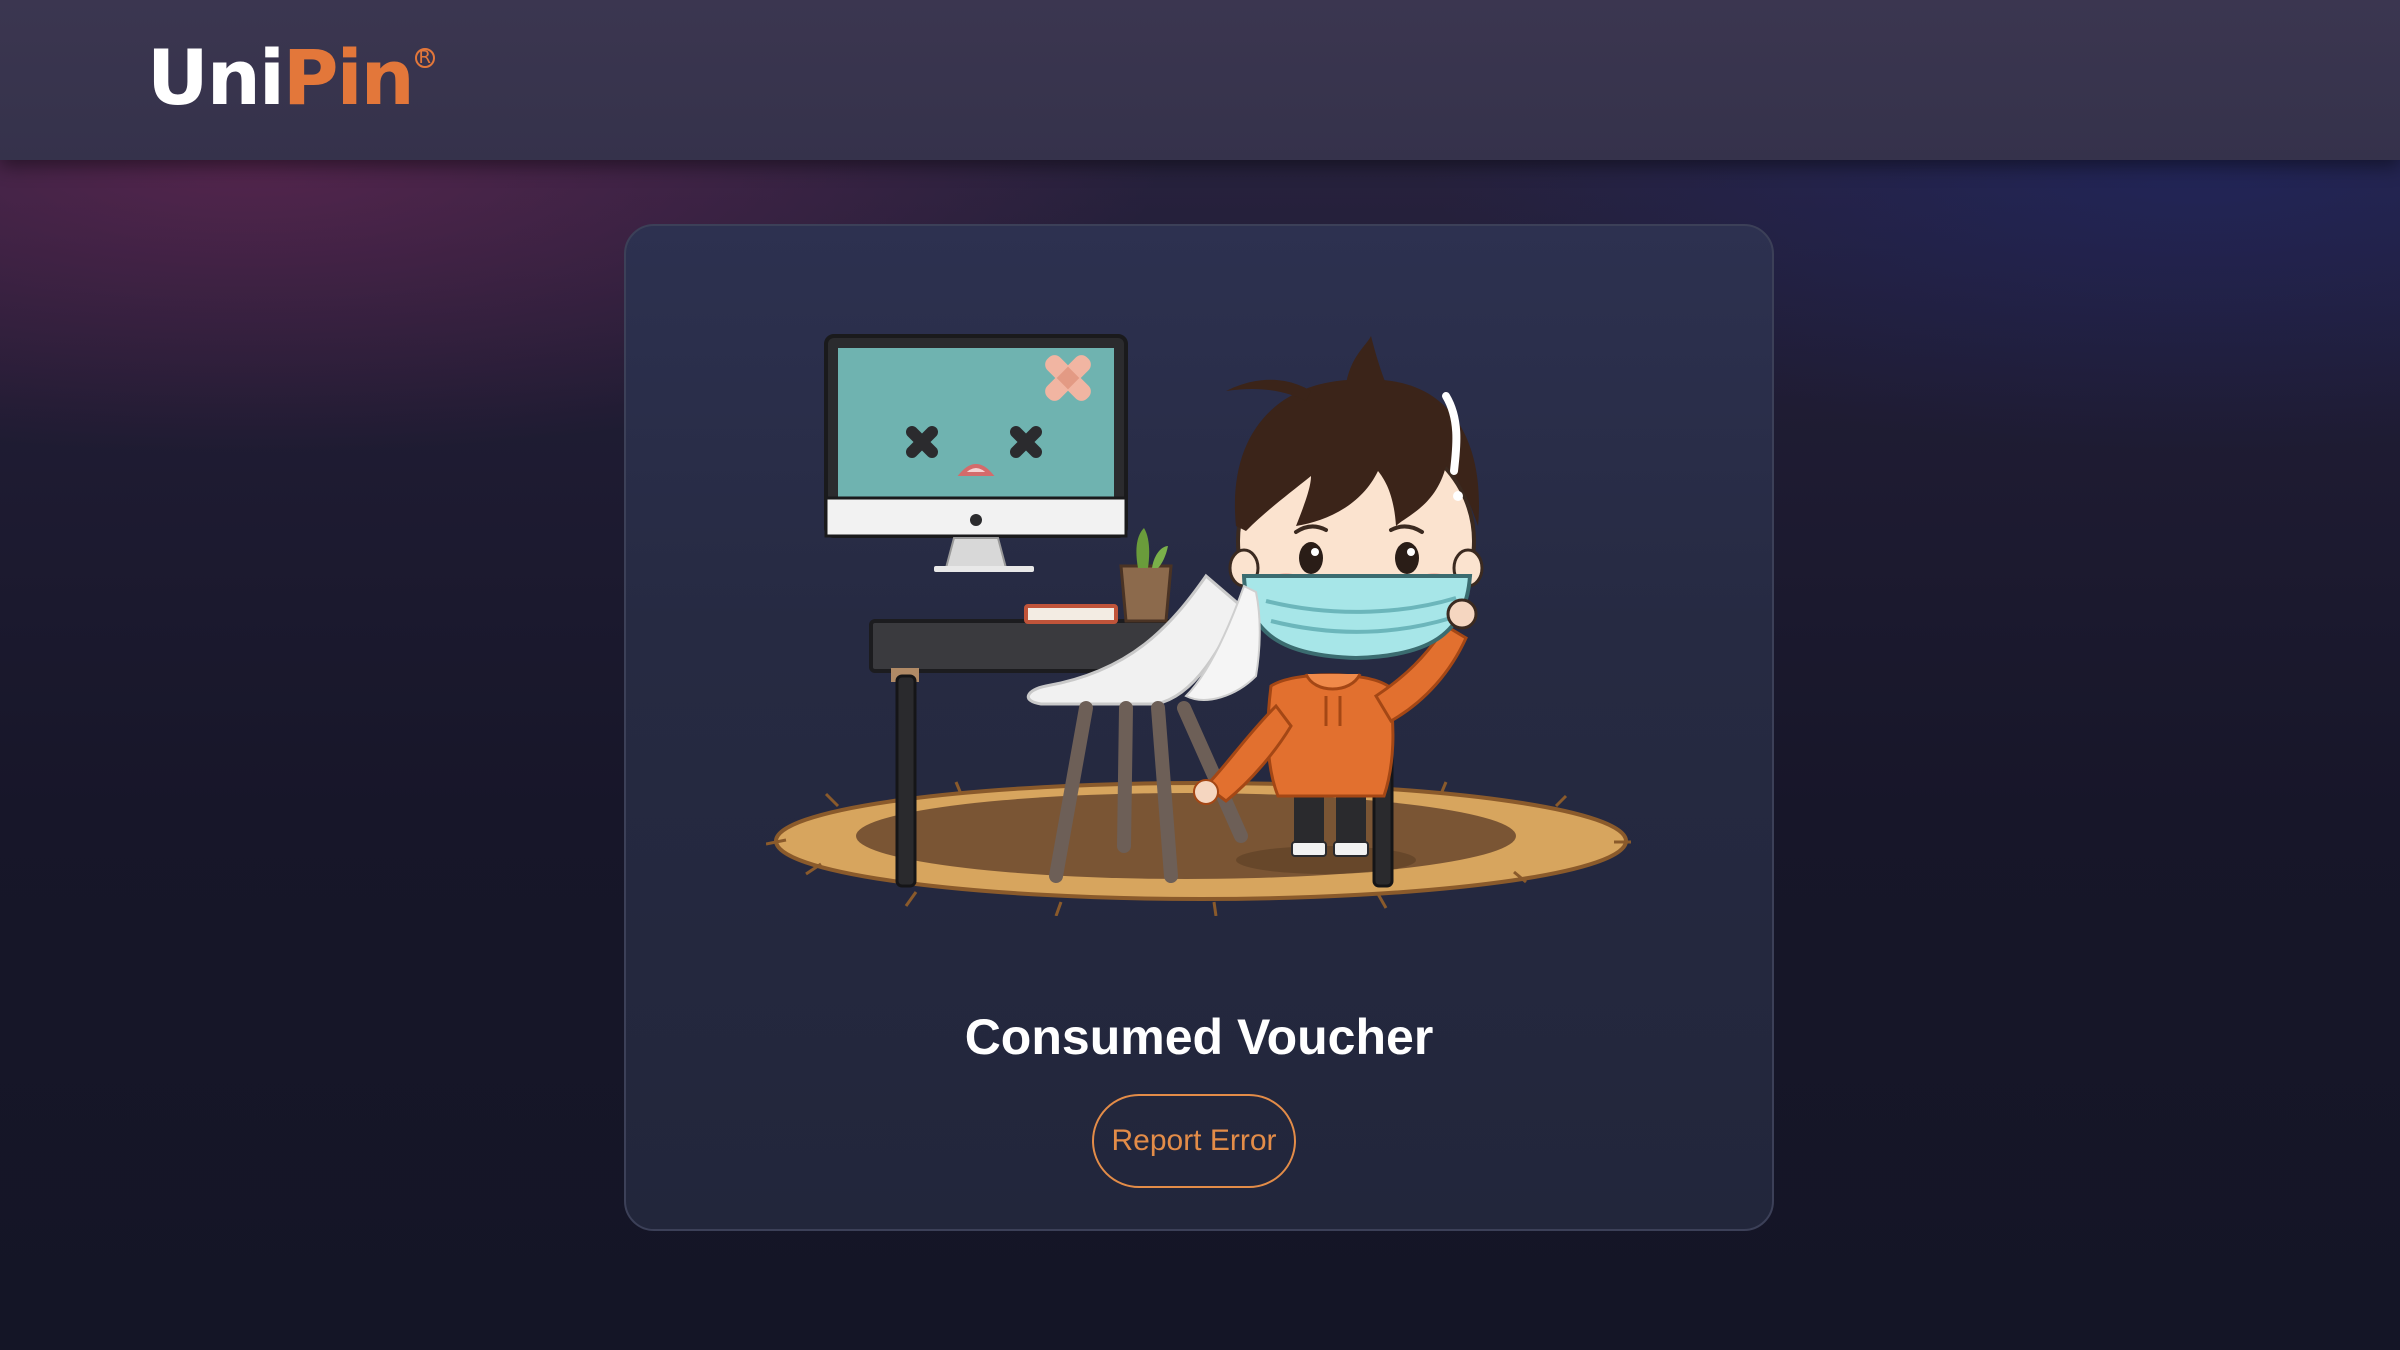  What do you see at coordinates (424, 58) in the screenshot?
I see `registered-trademark-icon: R` at bounding box center [424, 58].